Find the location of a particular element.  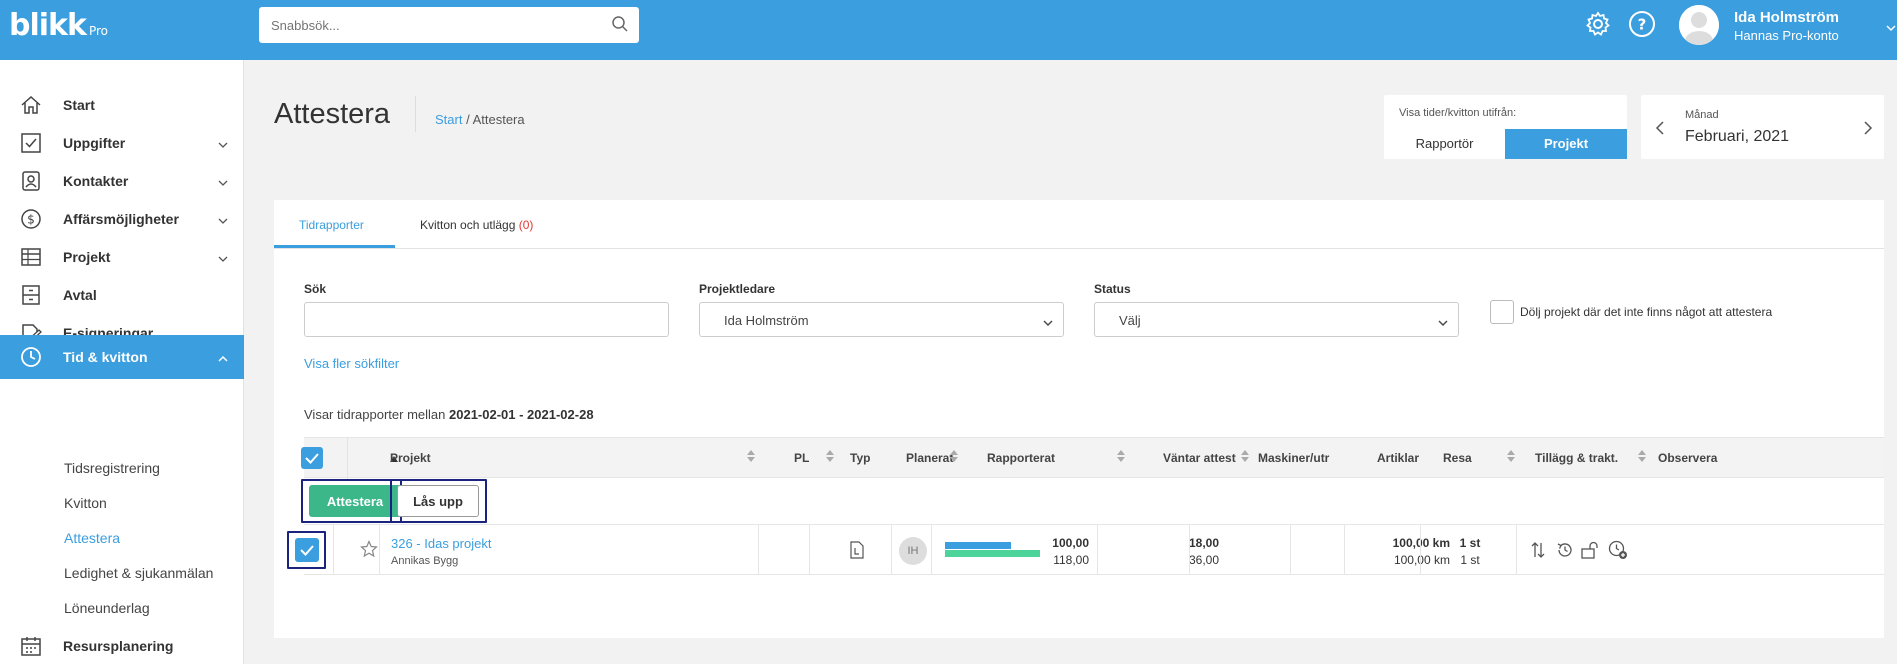

sidebar-subitem-loneunderlag: Löneunderlag is located at coordinates (107, 608).